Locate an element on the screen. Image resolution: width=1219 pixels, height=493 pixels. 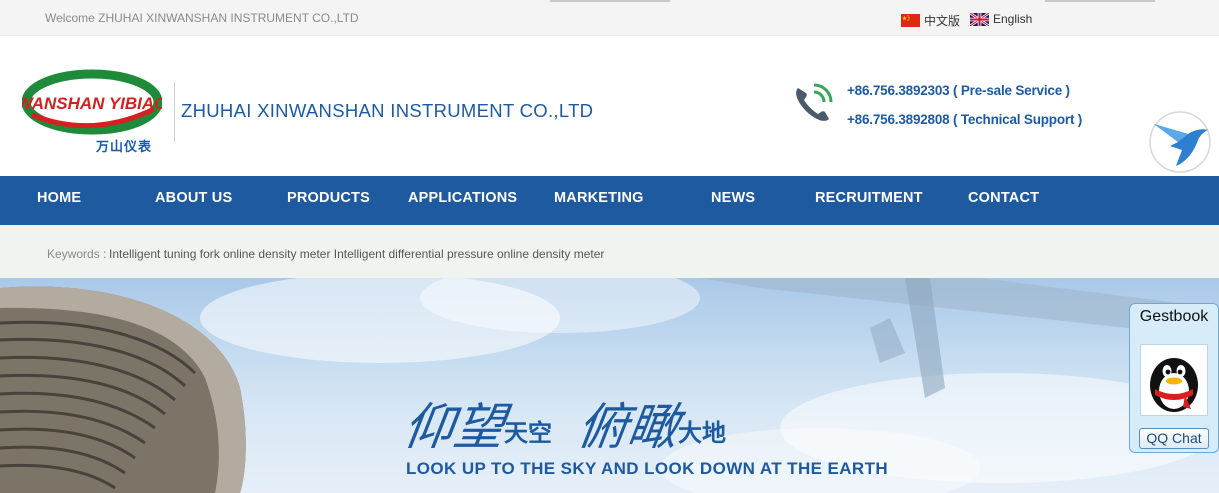
slogan-calligraphy: 仰望 is located at coordinates (454, 427).